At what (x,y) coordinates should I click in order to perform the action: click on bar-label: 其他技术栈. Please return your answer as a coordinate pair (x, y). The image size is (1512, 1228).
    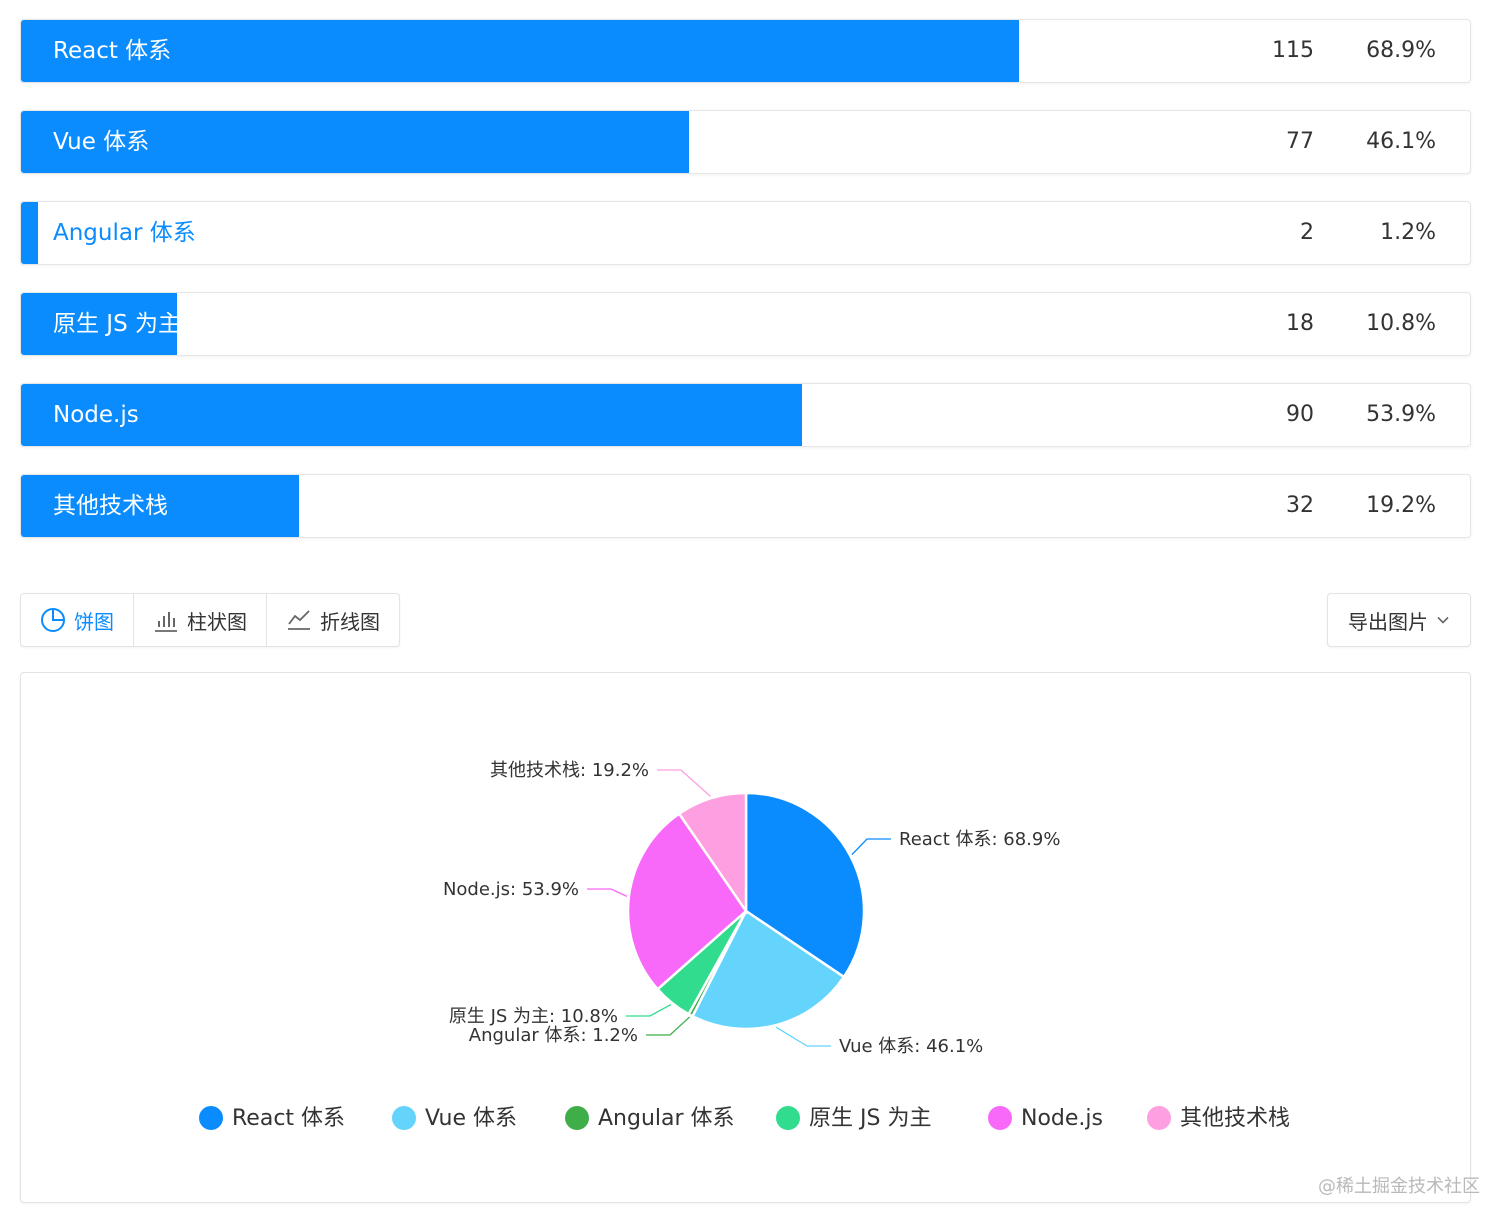
    Looking at the image, I should click on (110, 506).